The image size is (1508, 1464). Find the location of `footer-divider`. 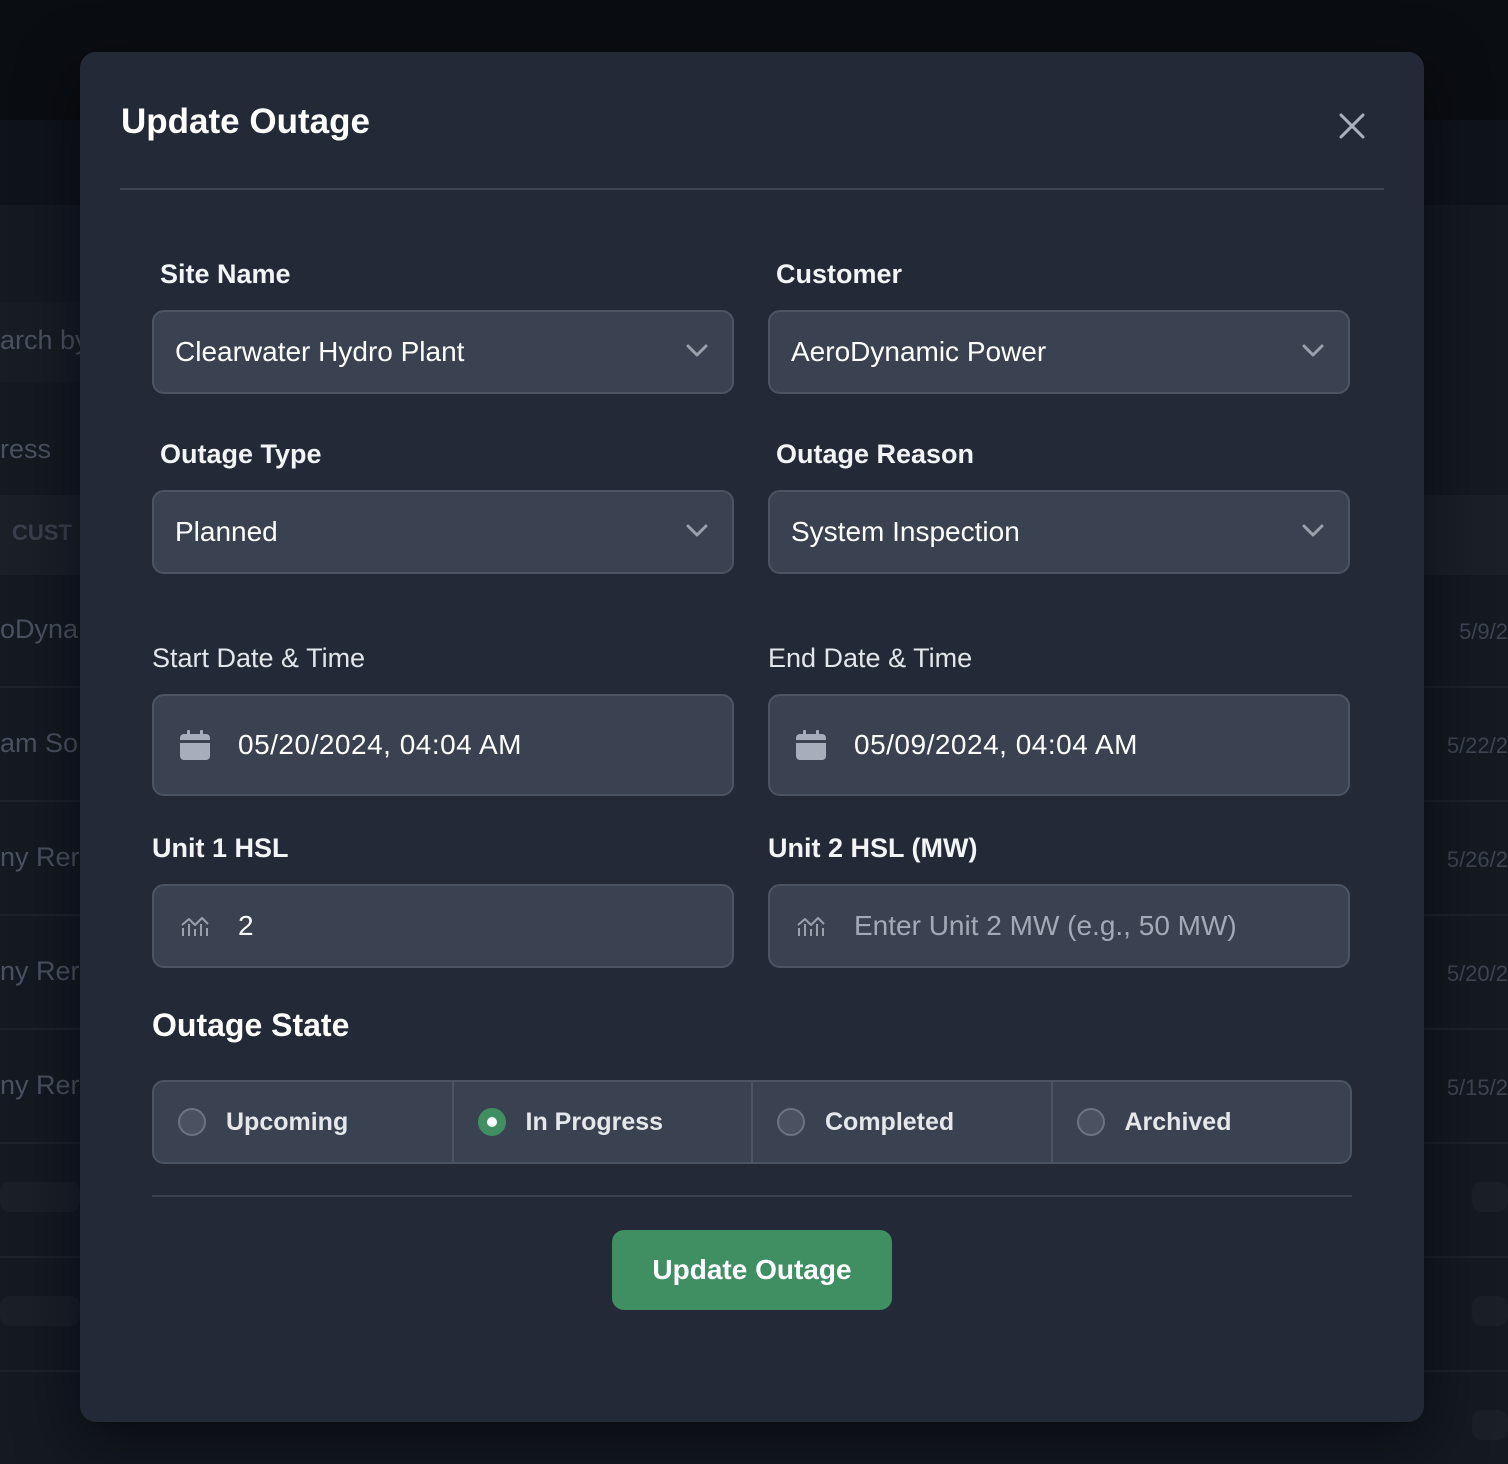

footer-divider is located at coordinates (752, 1196).